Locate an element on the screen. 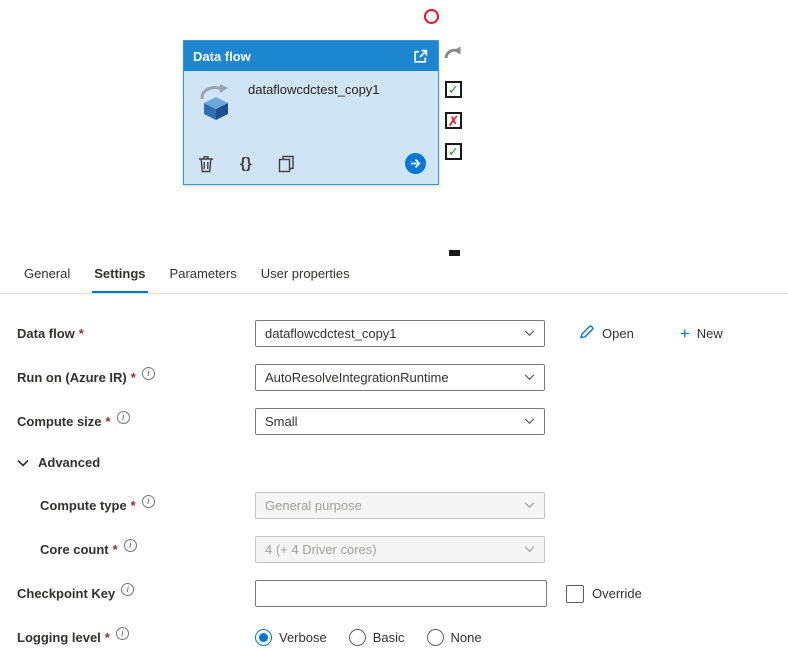 This screenshot has height=651, width=788. new-label: New is located at coordinates (709, 333).